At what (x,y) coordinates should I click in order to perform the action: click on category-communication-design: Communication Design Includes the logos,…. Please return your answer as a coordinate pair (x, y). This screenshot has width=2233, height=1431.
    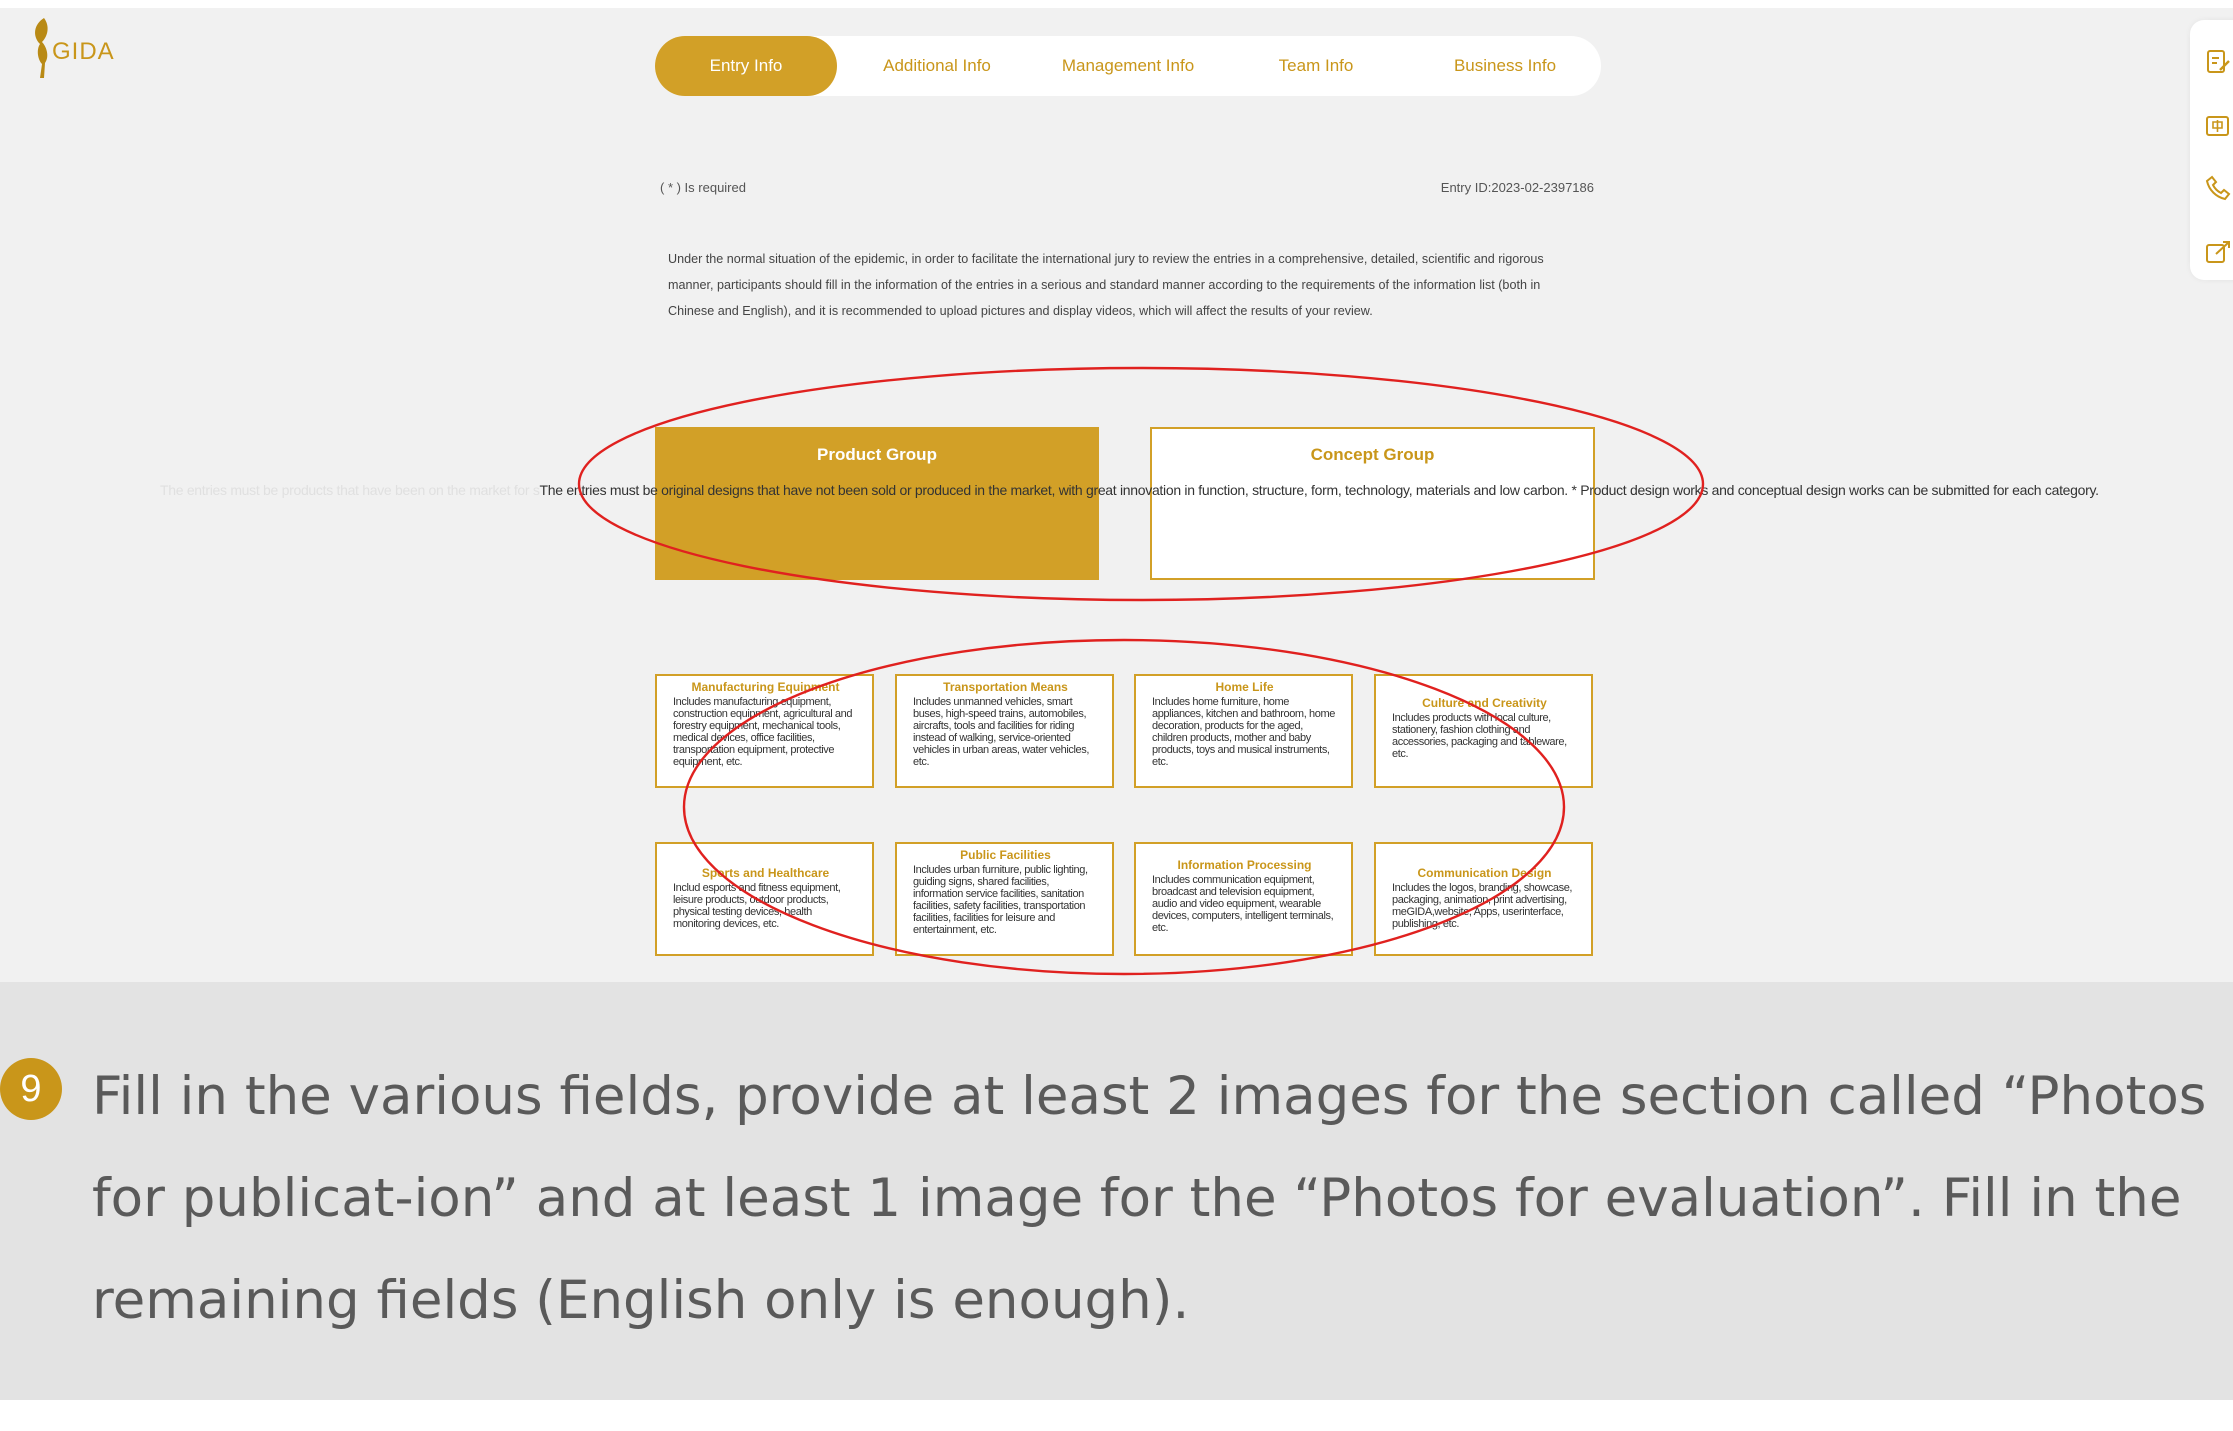
    Looking at the image, I should click on (1483, 899).